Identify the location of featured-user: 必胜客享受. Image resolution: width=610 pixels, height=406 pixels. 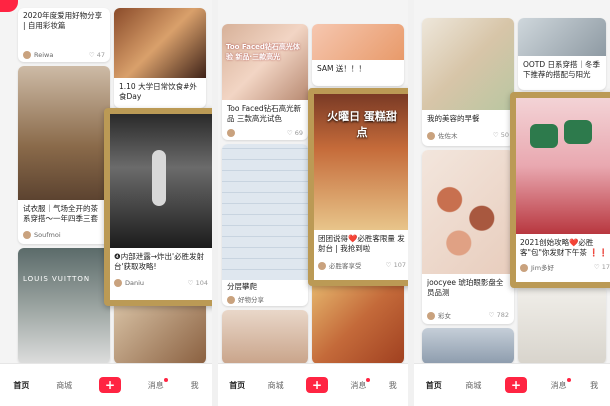
(345, 266).